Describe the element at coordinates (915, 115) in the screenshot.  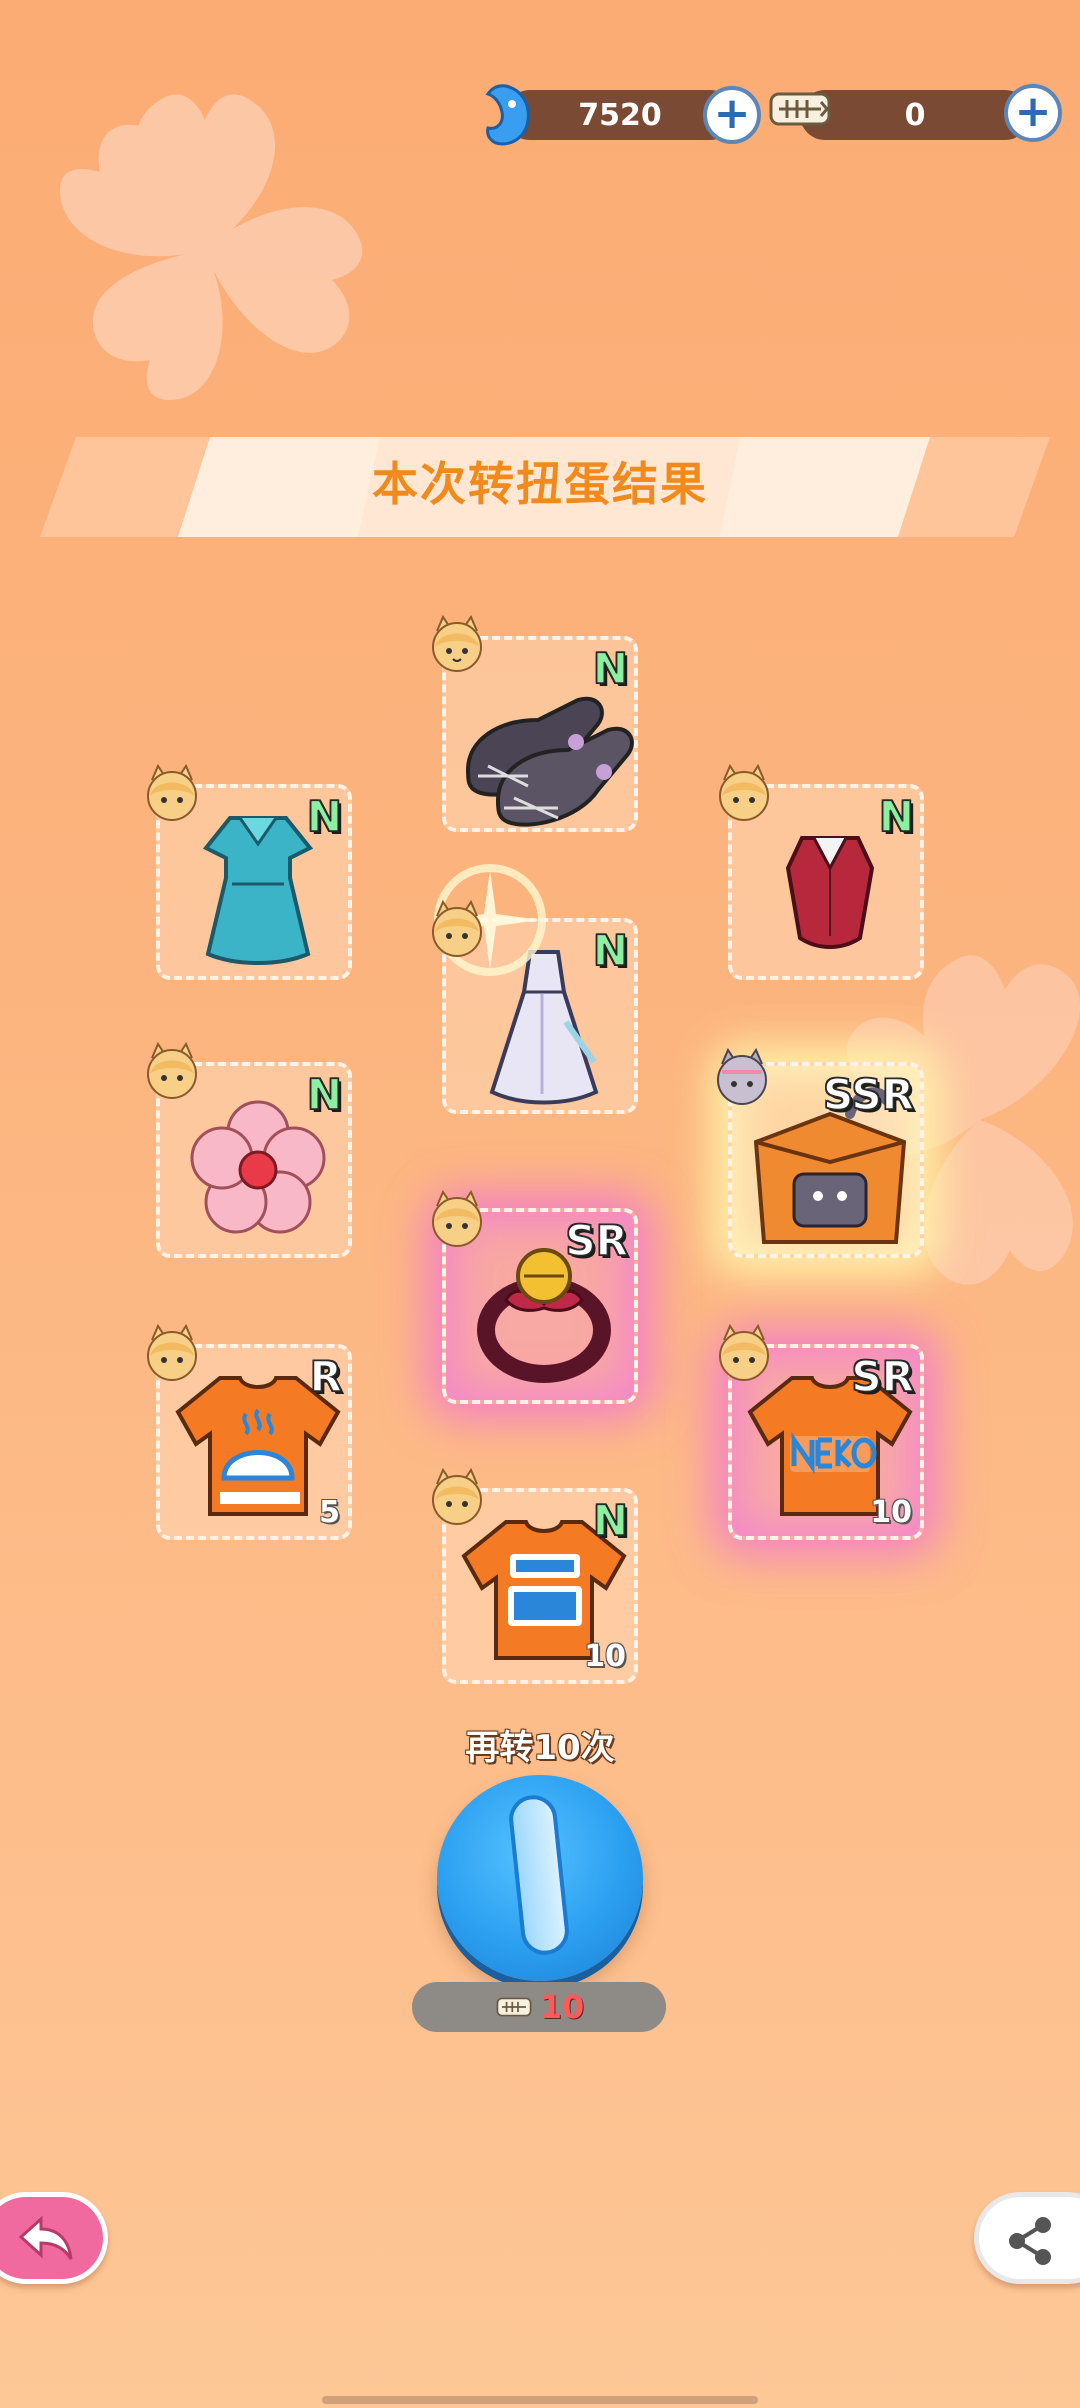
I see `fishbone-count: 0` at that location.